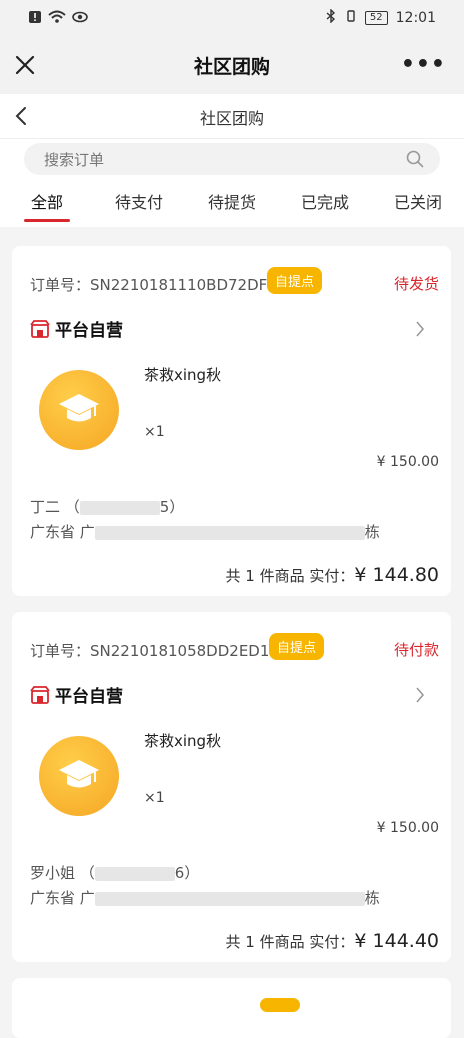  Describe the element at coordinates (74, 160) in the screenshot. I see `search-placeholder: 搜索订单` at that location.